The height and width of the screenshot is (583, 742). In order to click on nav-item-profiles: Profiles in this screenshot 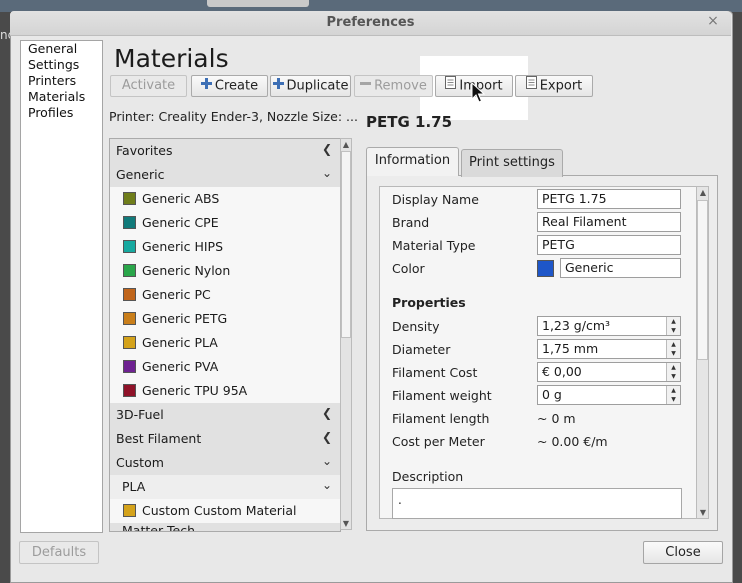, I will do `click(50, 112)`.